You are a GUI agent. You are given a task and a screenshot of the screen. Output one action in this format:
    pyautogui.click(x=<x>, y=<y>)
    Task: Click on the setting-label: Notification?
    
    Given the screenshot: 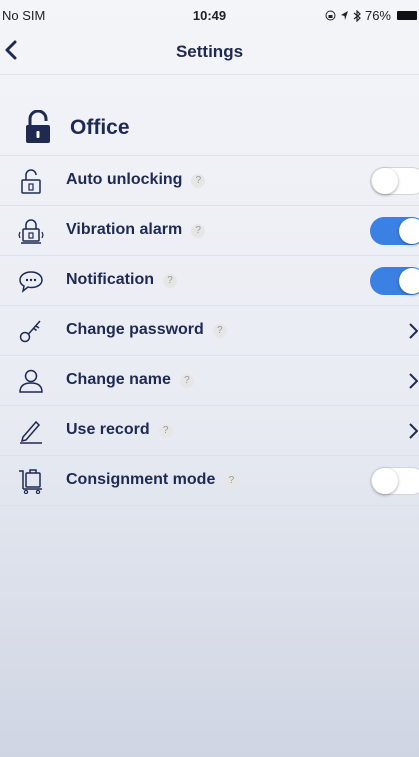 What is the action you would take?
    pyautogui.click(x=121, y=280)
    